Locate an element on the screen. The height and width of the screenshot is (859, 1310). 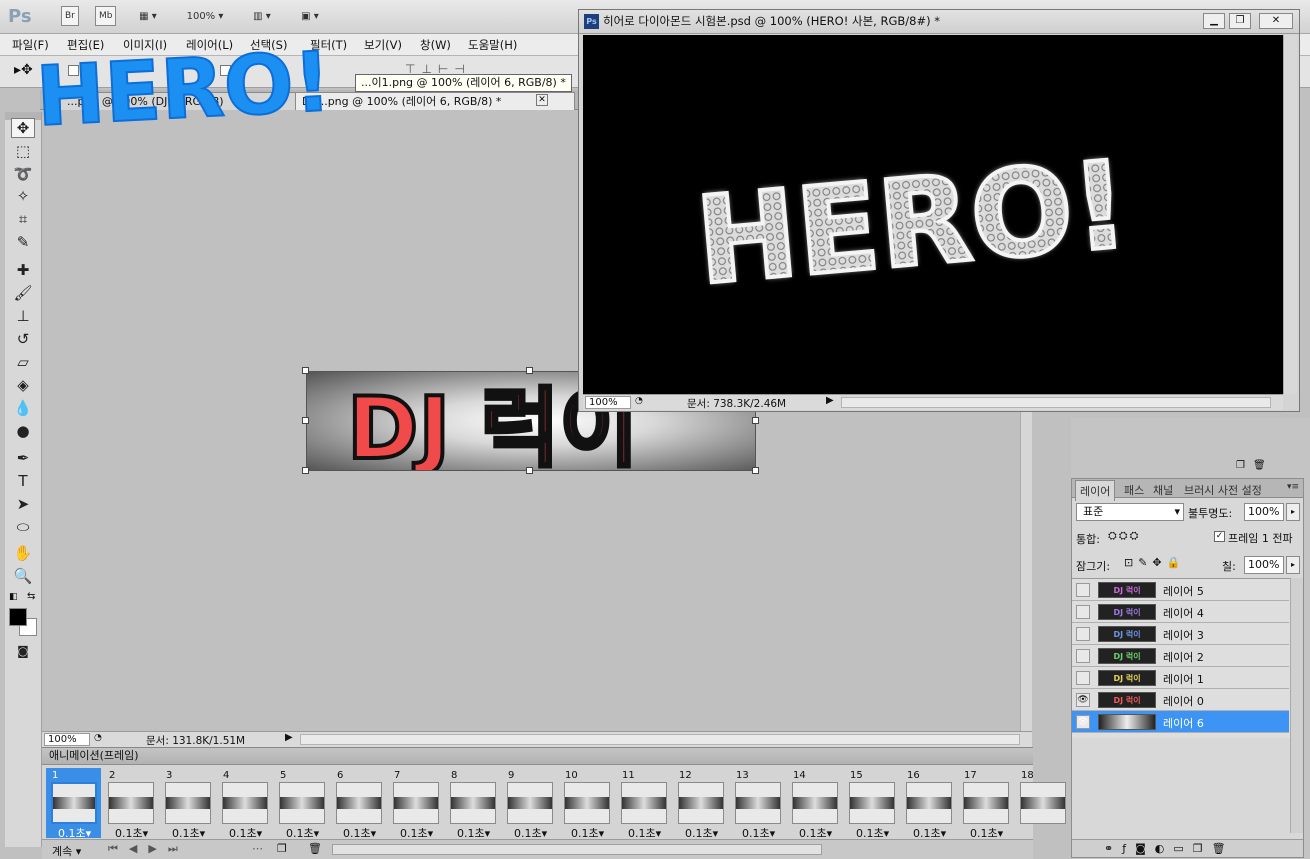
quick-mask-icon: ◙ is located at coordinates (23, 651).